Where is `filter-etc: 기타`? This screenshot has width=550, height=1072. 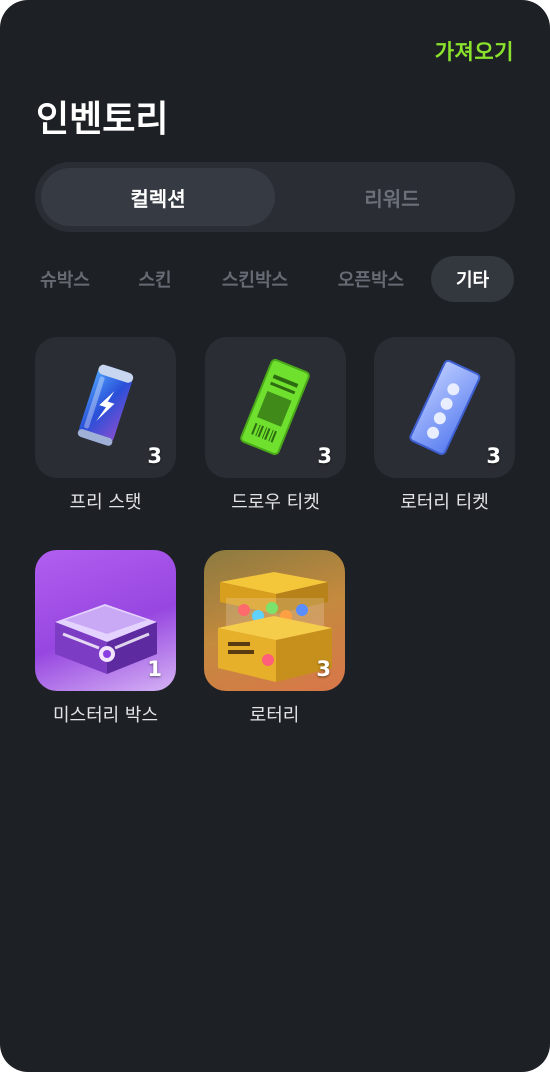 filter-etc: 기타 is located at coordinates (472, 279).